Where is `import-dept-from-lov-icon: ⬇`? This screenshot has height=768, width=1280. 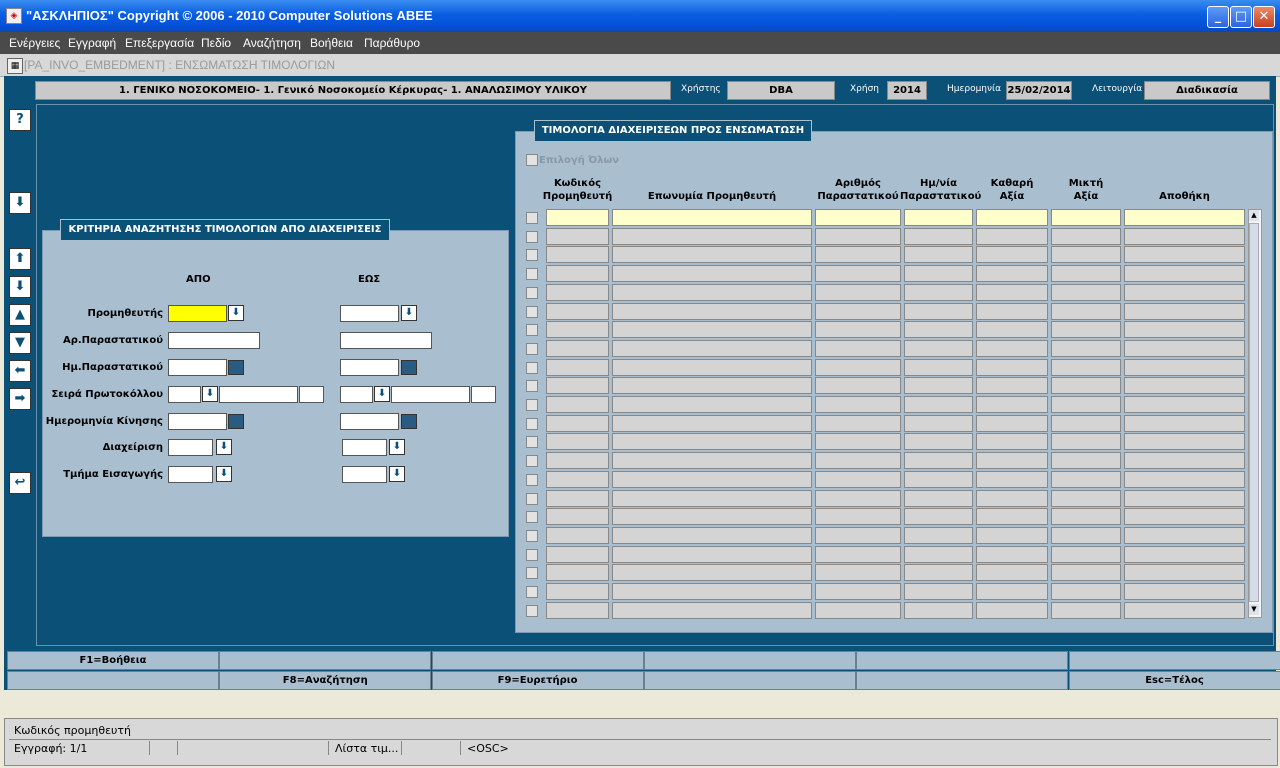 import-dept-from-lov-icon: ⬇ is located at coordinates (224, 474).